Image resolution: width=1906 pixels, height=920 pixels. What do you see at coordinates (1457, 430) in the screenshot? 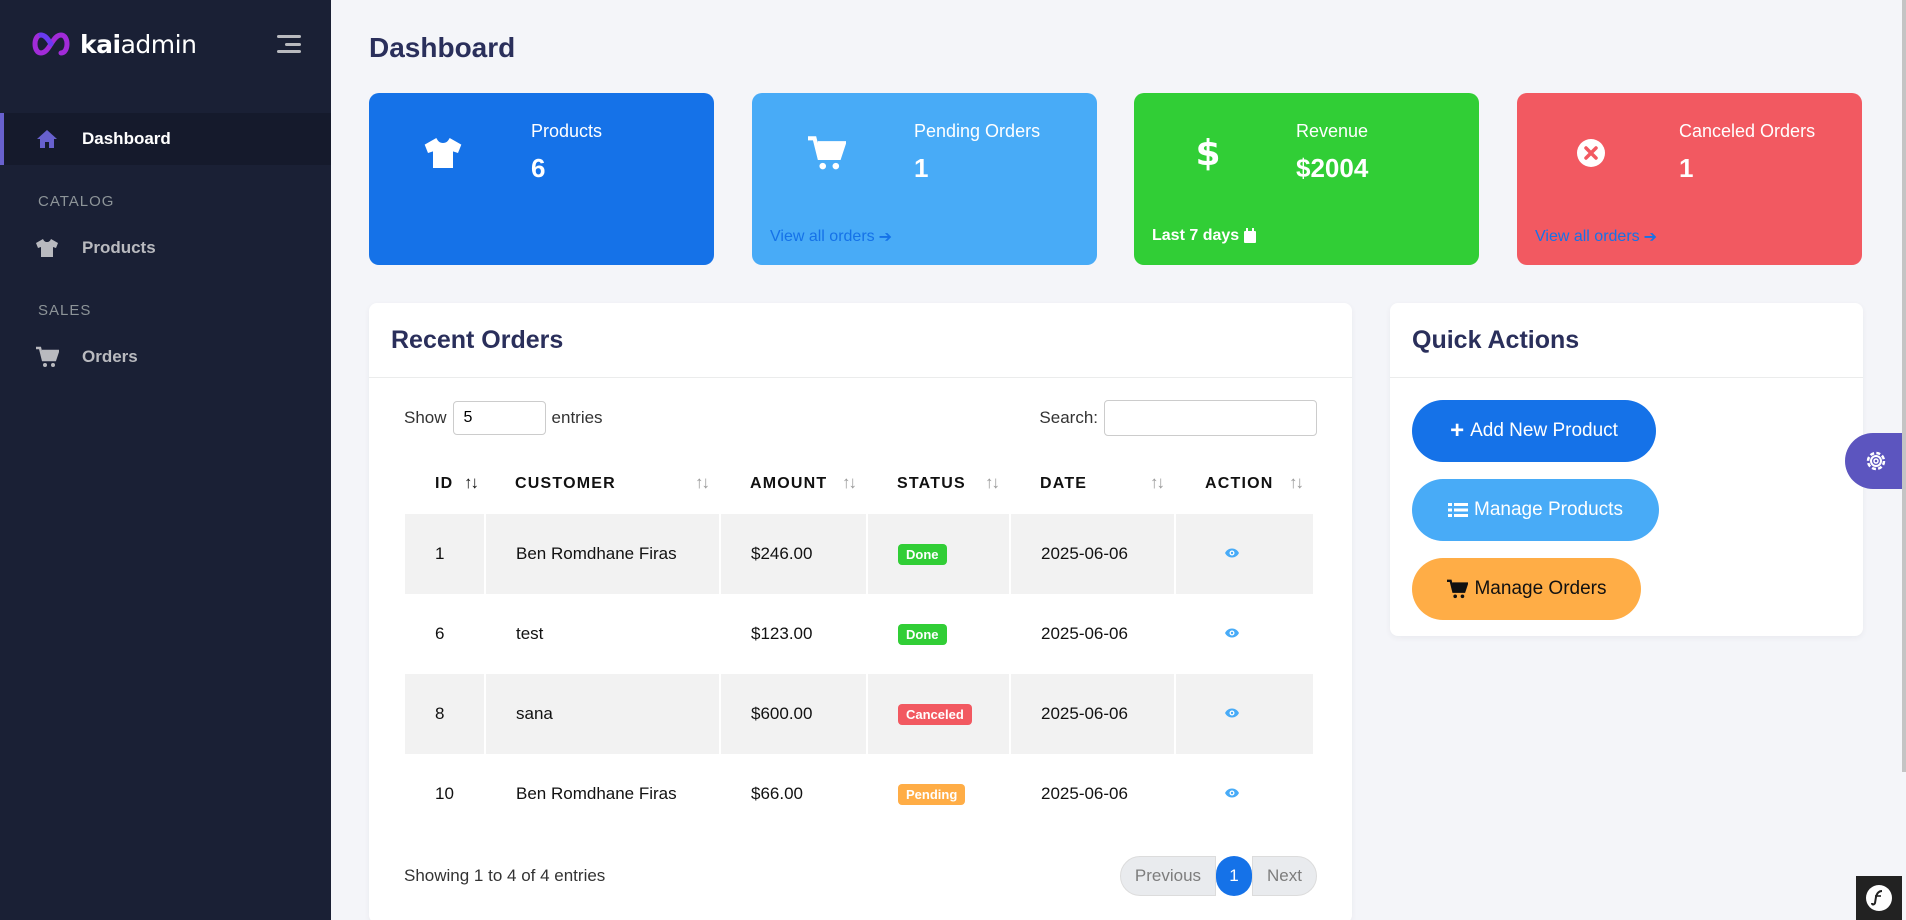
I see `plus-icon: +` at bounding box center [1457, 430].